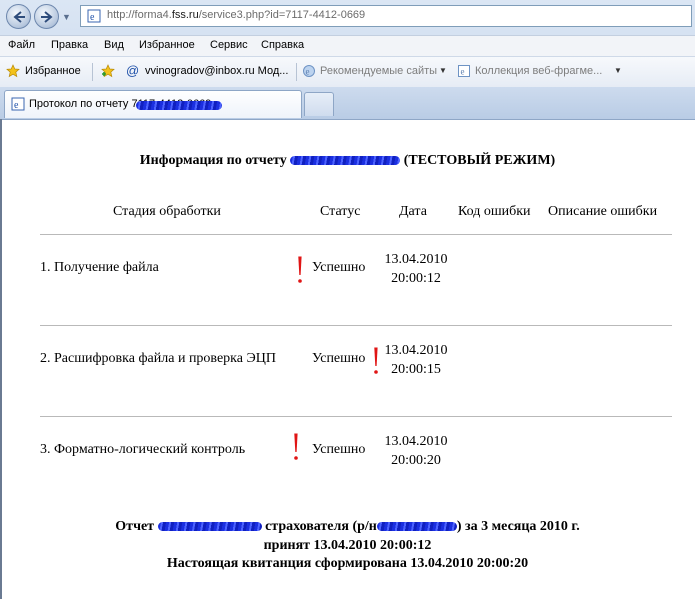 This screenshot has width=695, height=599. Describe the element at coordinates (347, 545) in the screenshot. I see `accepted-date-line: принят 13.04.2010 20:00:12` at that location.